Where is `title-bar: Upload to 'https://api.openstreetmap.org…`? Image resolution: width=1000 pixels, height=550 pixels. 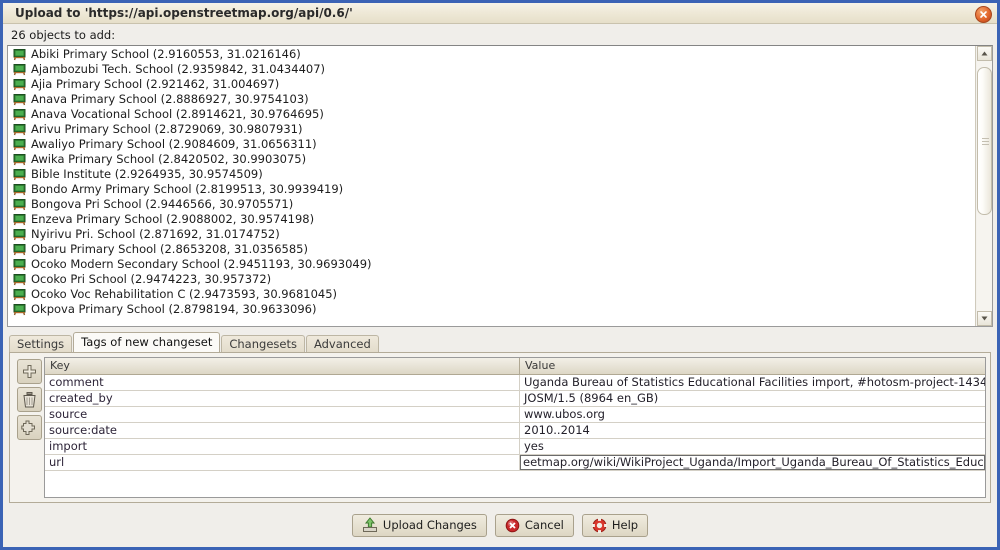
title-bar: Upload to 'https://api.openstreetmap.org… is located at coordinates (500, 13).